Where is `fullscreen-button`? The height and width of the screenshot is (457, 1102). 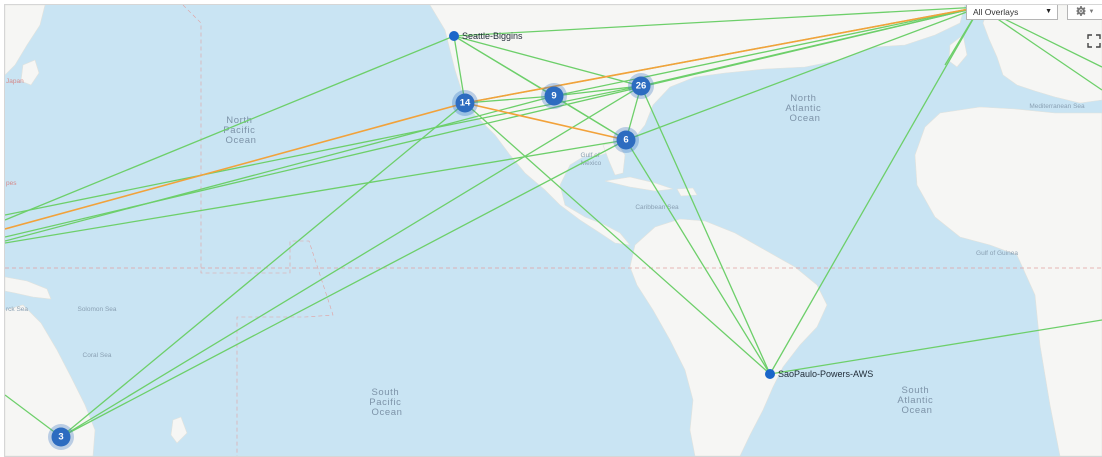 fullscreen-button is located at coordinates (1094, 41).